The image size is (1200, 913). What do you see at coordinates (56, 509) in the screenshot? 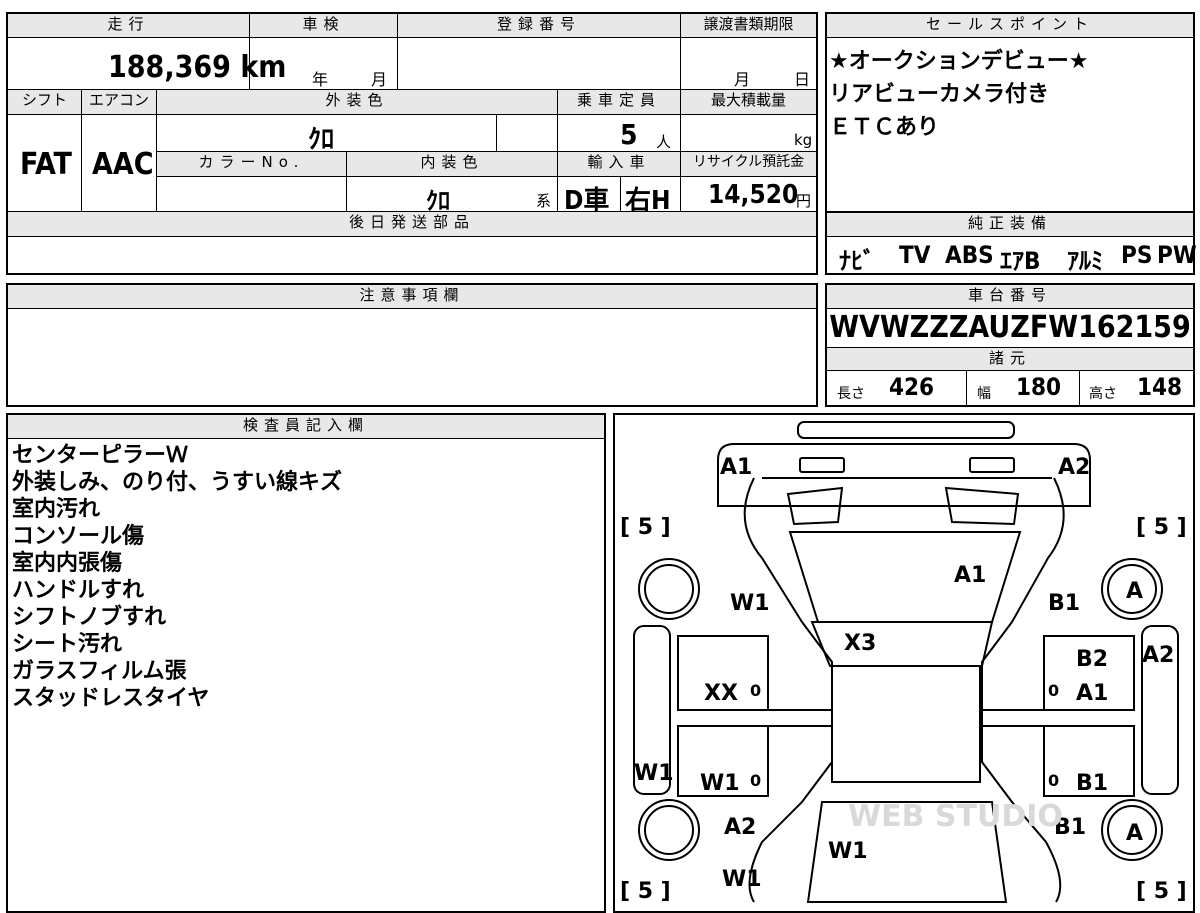
I see `inspector-note-line: 室内汚れ` at bounding box center [56, 509].